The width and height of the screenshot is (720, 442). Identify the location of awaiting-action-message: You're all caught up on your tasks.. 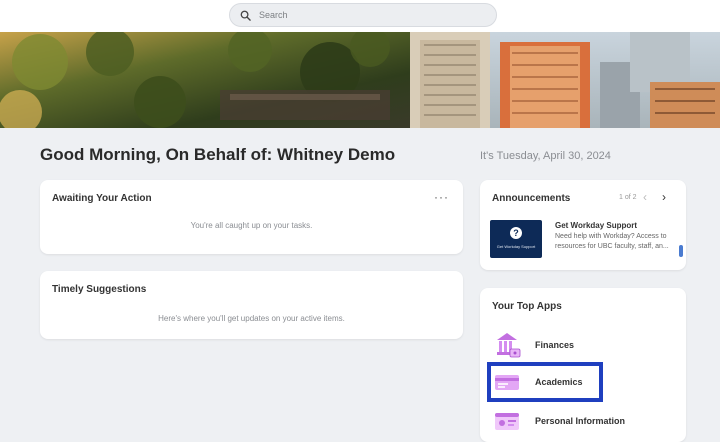
(251, 225).